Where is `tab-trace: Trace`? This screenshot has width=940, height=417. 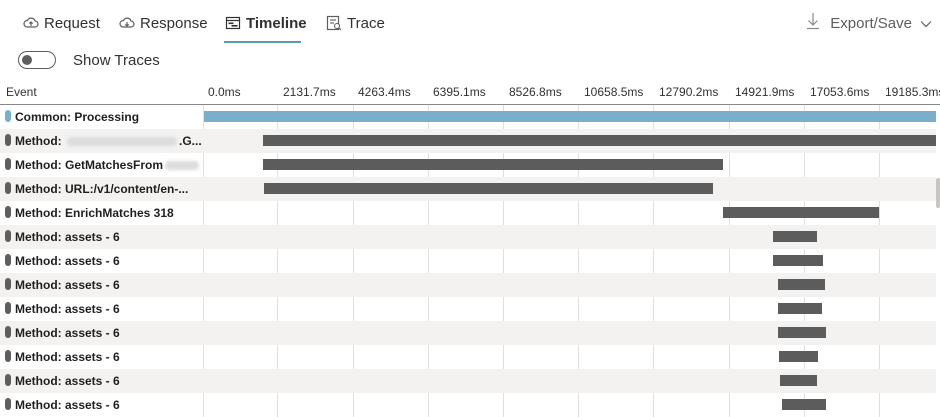 tab-trace: Trace is located at coordinates (355, 23).